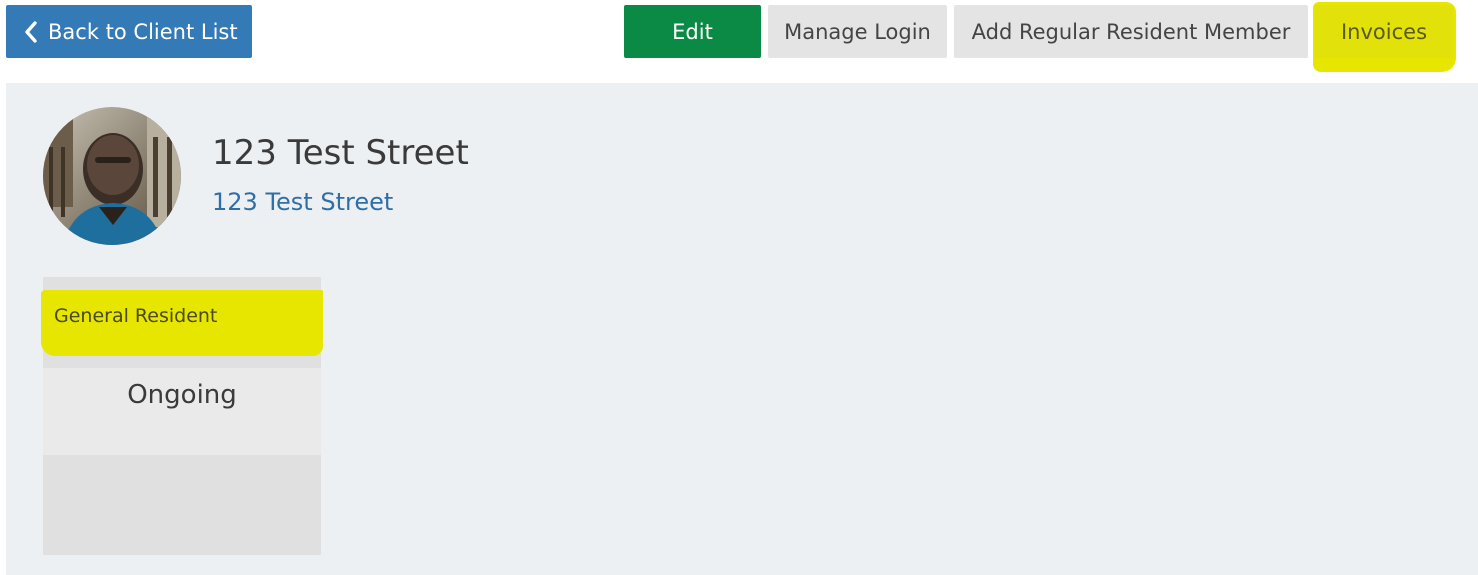 Image resolution: width=1478 pixels, height=575 pixels. I want to click on add-member-label: Add Regular Resident Member, so click(1131, 31).